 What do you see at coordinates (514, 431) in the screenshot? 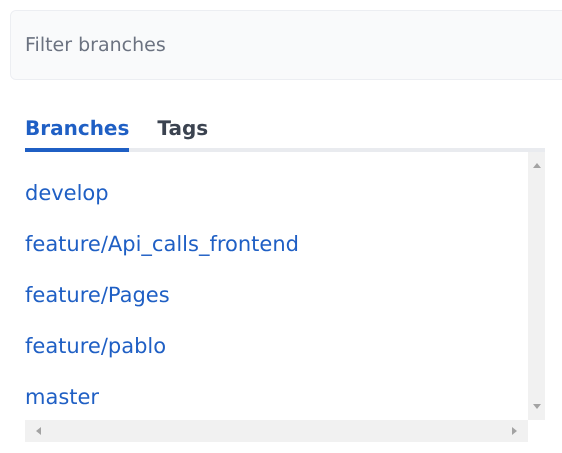
I see `scroll-right-icon` at bounding box center [514, 431].